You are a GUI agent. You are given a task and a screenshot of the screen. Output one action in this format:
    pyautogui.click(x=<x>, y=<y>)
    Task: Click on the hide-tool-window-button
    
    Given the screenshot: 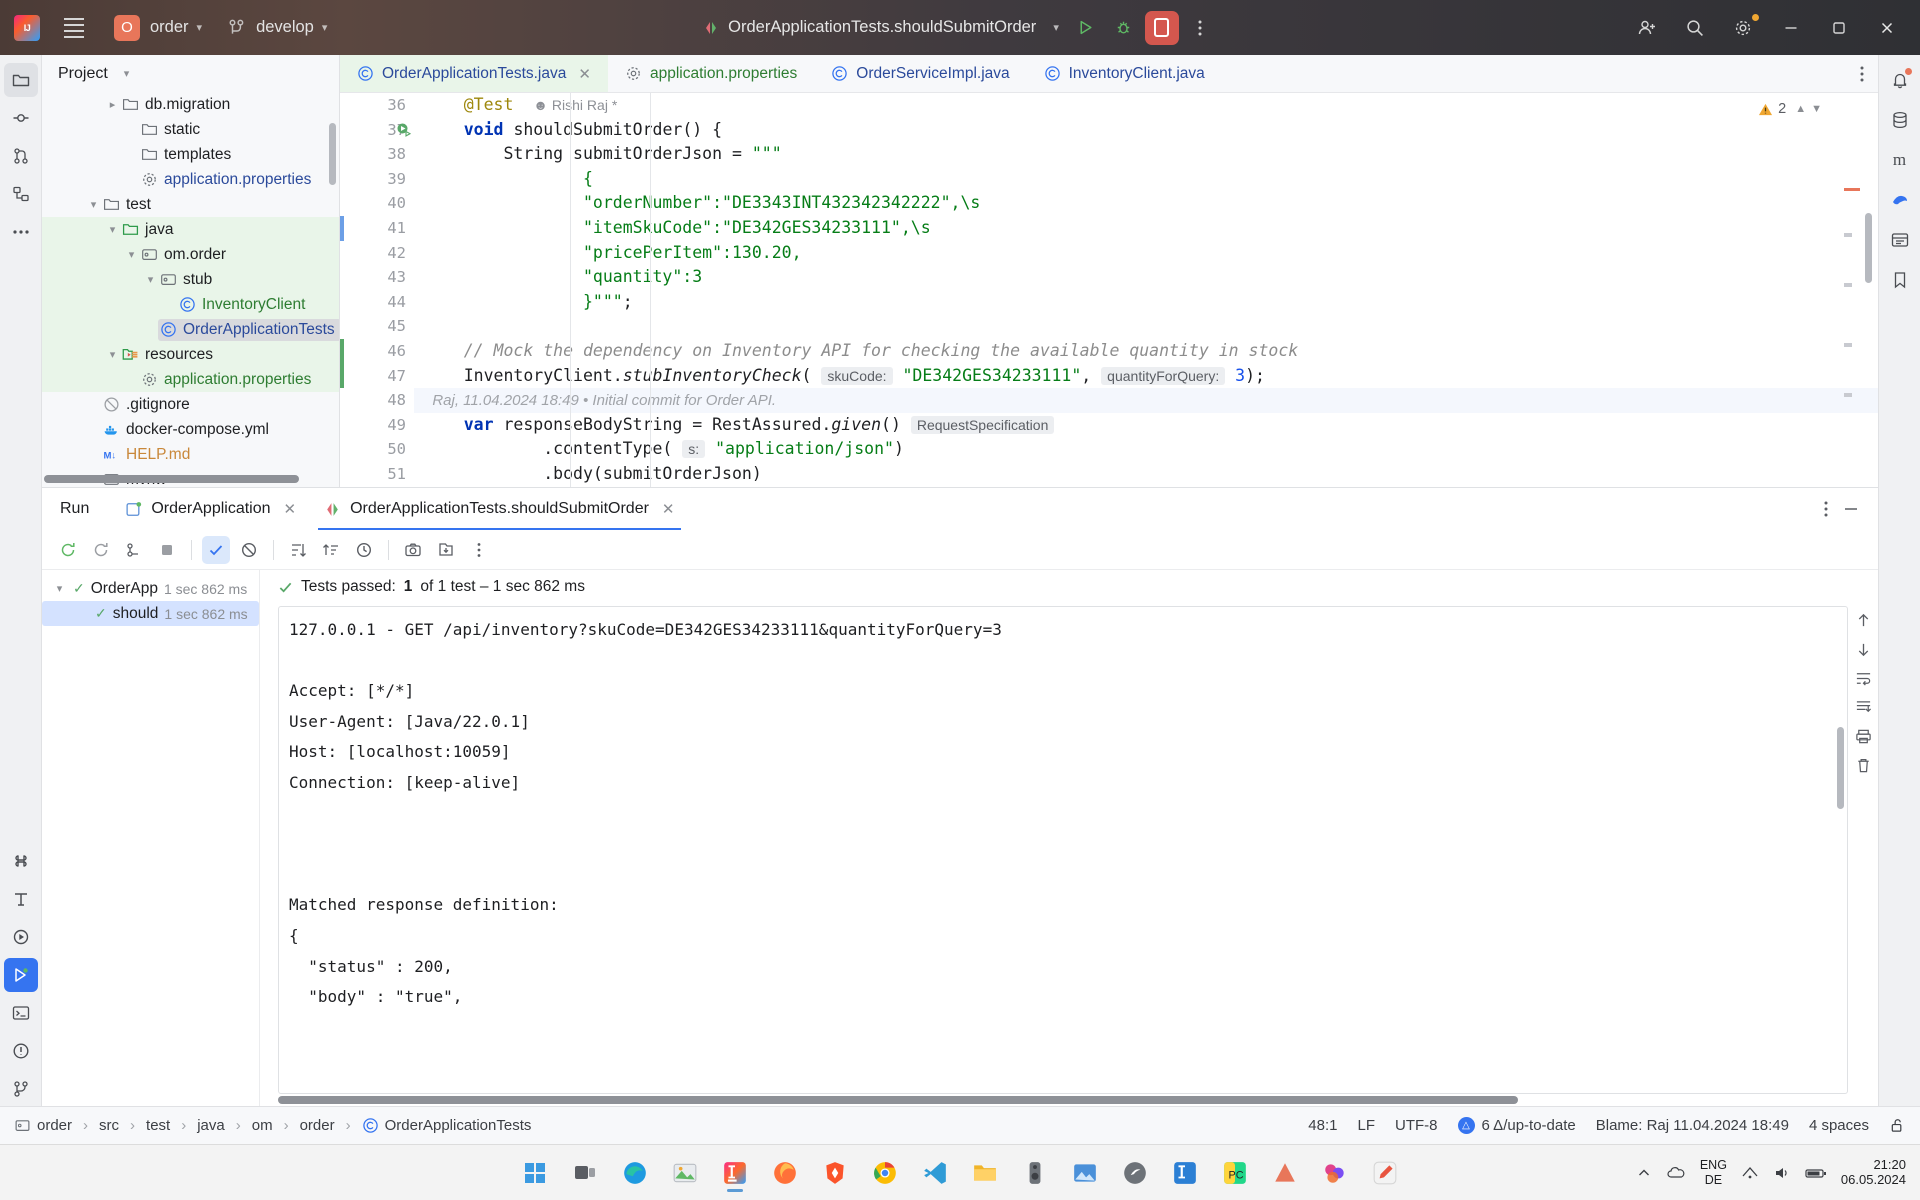 What is the action you would take?
    pyautogui.click(x=1851, y=509)
    